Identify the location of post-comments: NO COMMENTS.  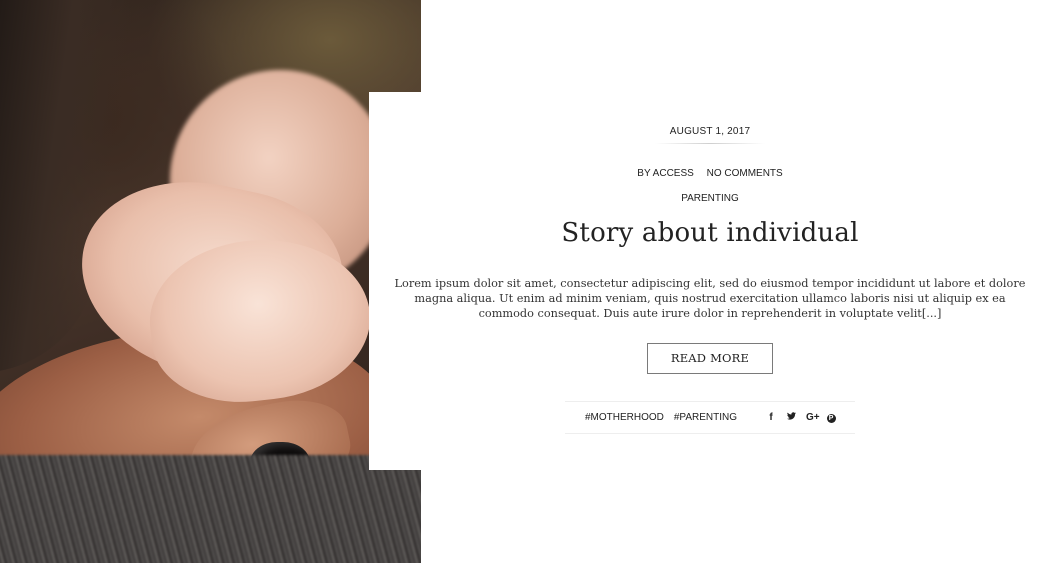
(745, 173).